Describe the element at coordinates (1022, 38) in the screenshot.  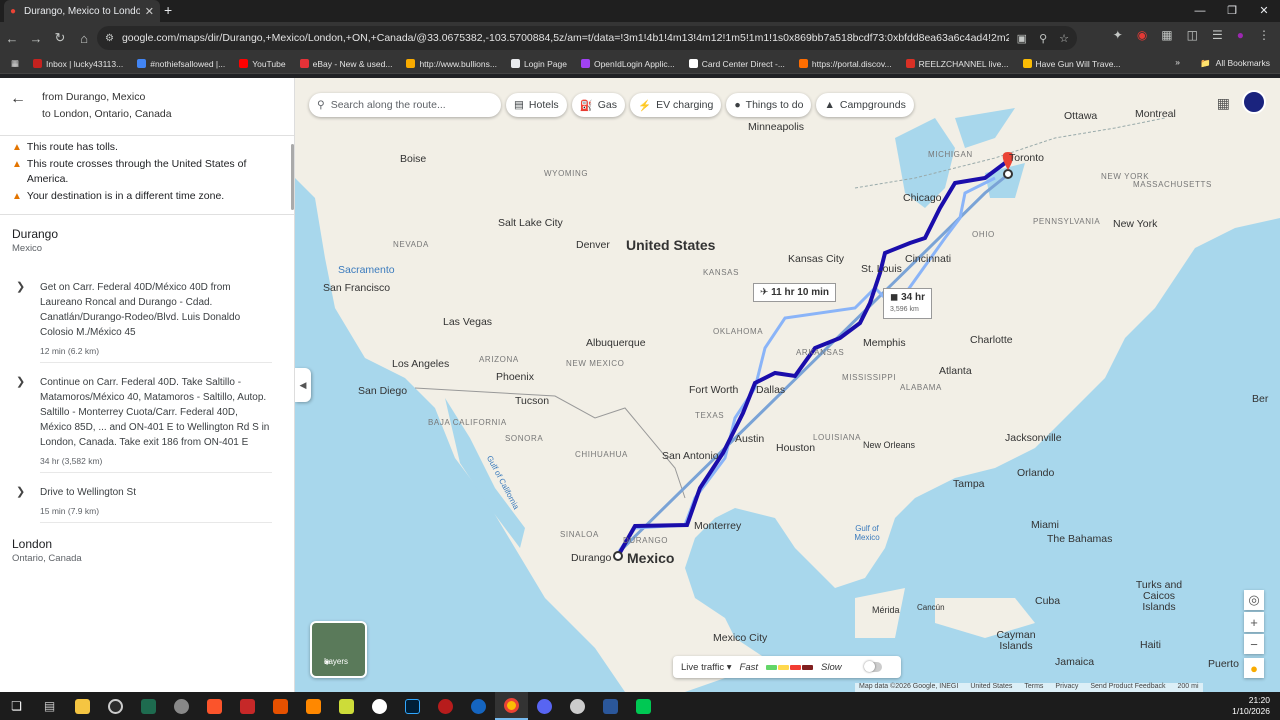
I see `open-in-app-icon: ▣` at that location.